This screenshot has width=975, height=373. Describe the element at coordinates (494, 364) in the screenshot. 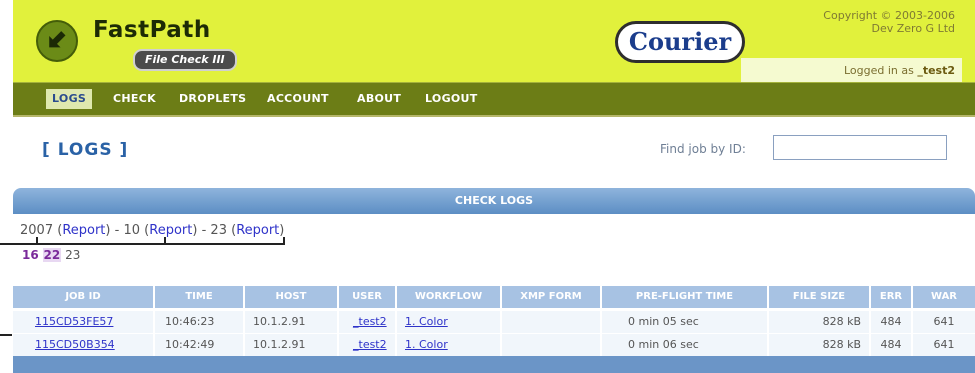

I see `table-footer-bar` at that location.